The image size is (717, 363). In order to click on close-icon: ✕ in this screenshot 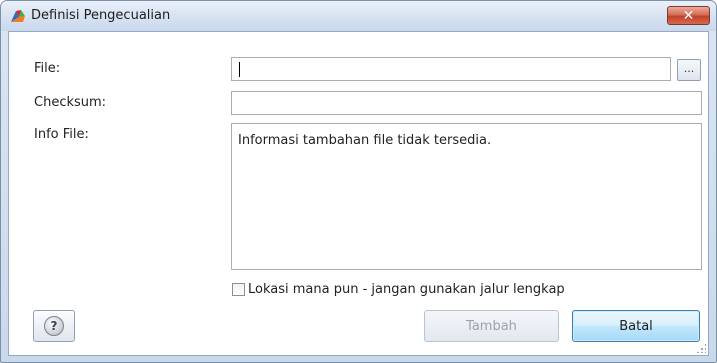, I will do `click(688, 15)`.